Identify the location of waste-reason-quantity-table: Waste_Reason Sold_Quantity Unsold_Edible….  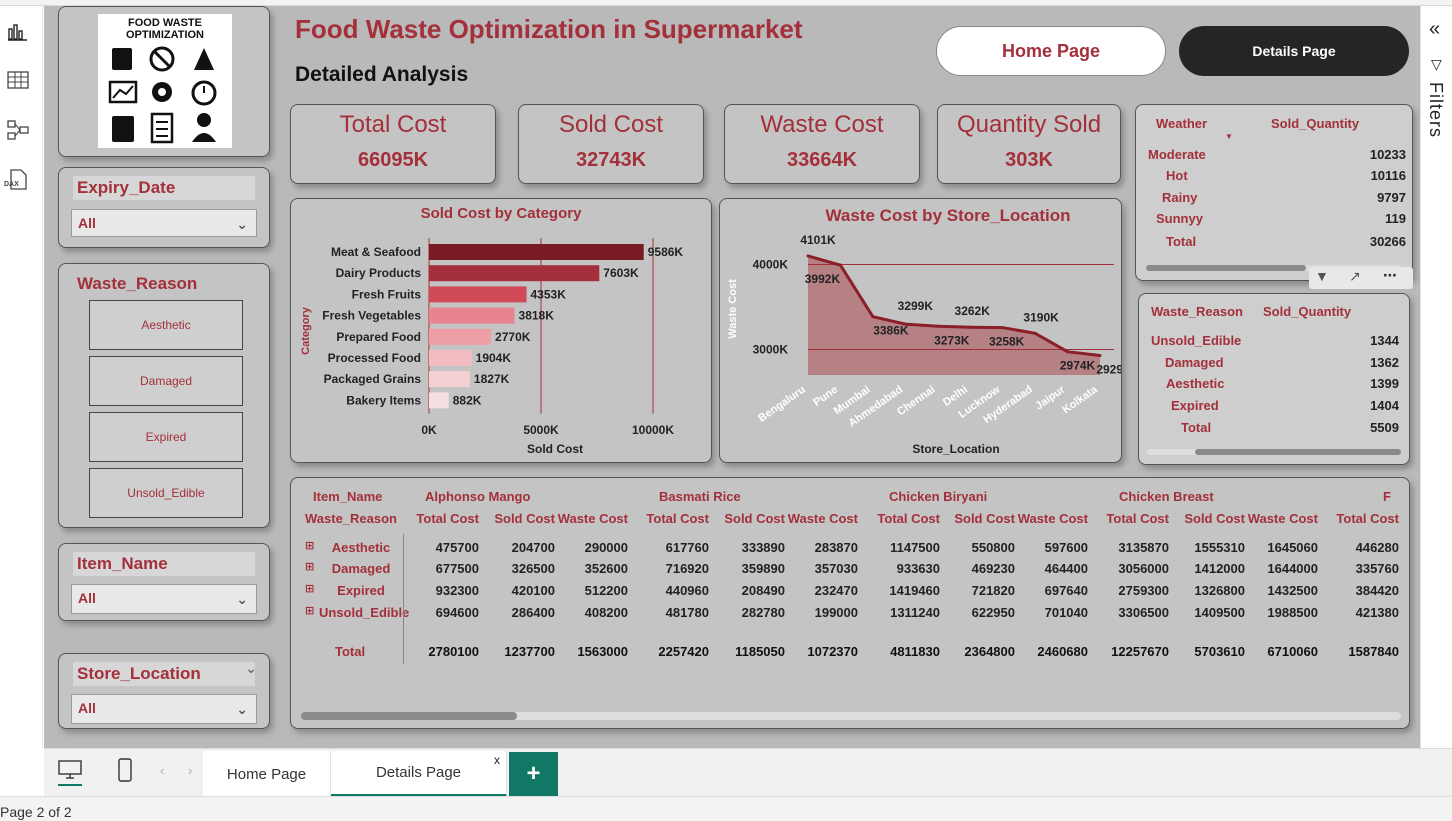
(1274, 379).